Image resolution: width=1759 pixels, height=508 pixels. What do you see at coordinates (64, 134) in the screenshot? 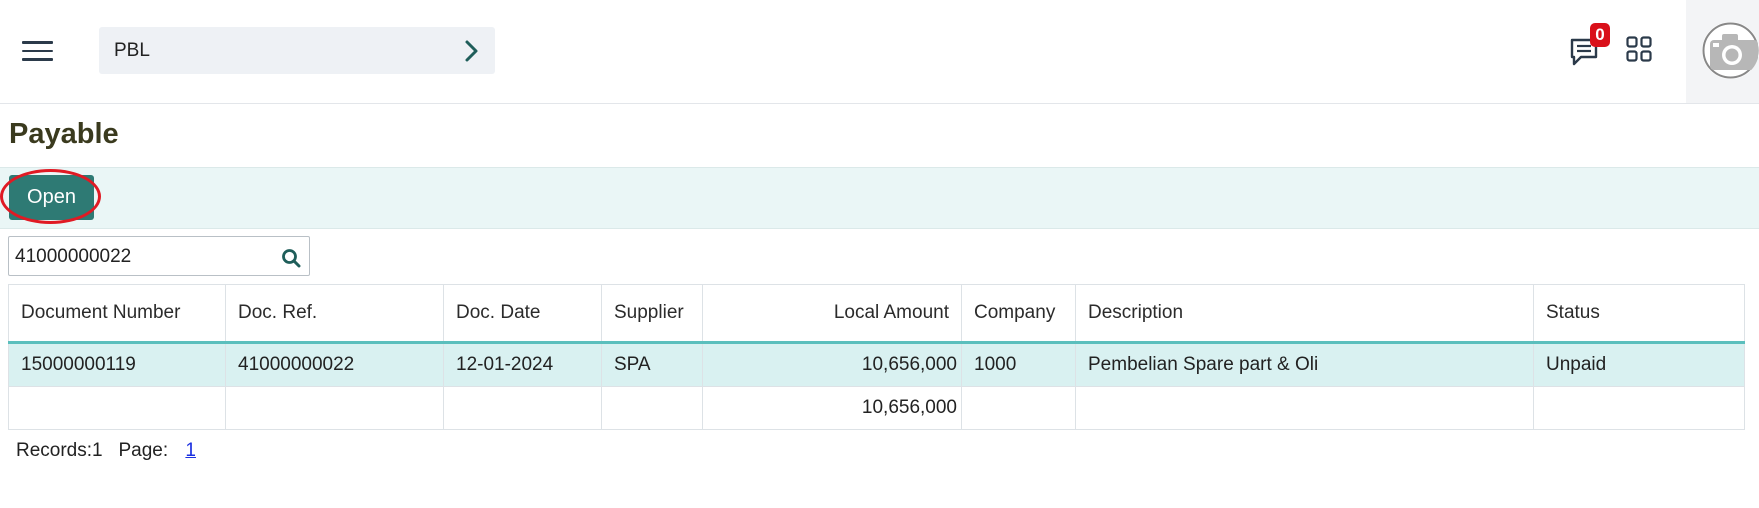
I see `page-title: Payable` at bounding box center [64, 134].